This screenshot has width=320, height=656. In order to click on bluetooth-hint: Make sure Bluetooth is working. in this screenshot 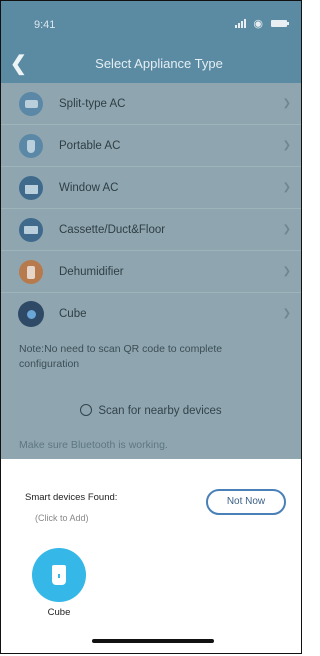, I will do `click(93, 445)`.